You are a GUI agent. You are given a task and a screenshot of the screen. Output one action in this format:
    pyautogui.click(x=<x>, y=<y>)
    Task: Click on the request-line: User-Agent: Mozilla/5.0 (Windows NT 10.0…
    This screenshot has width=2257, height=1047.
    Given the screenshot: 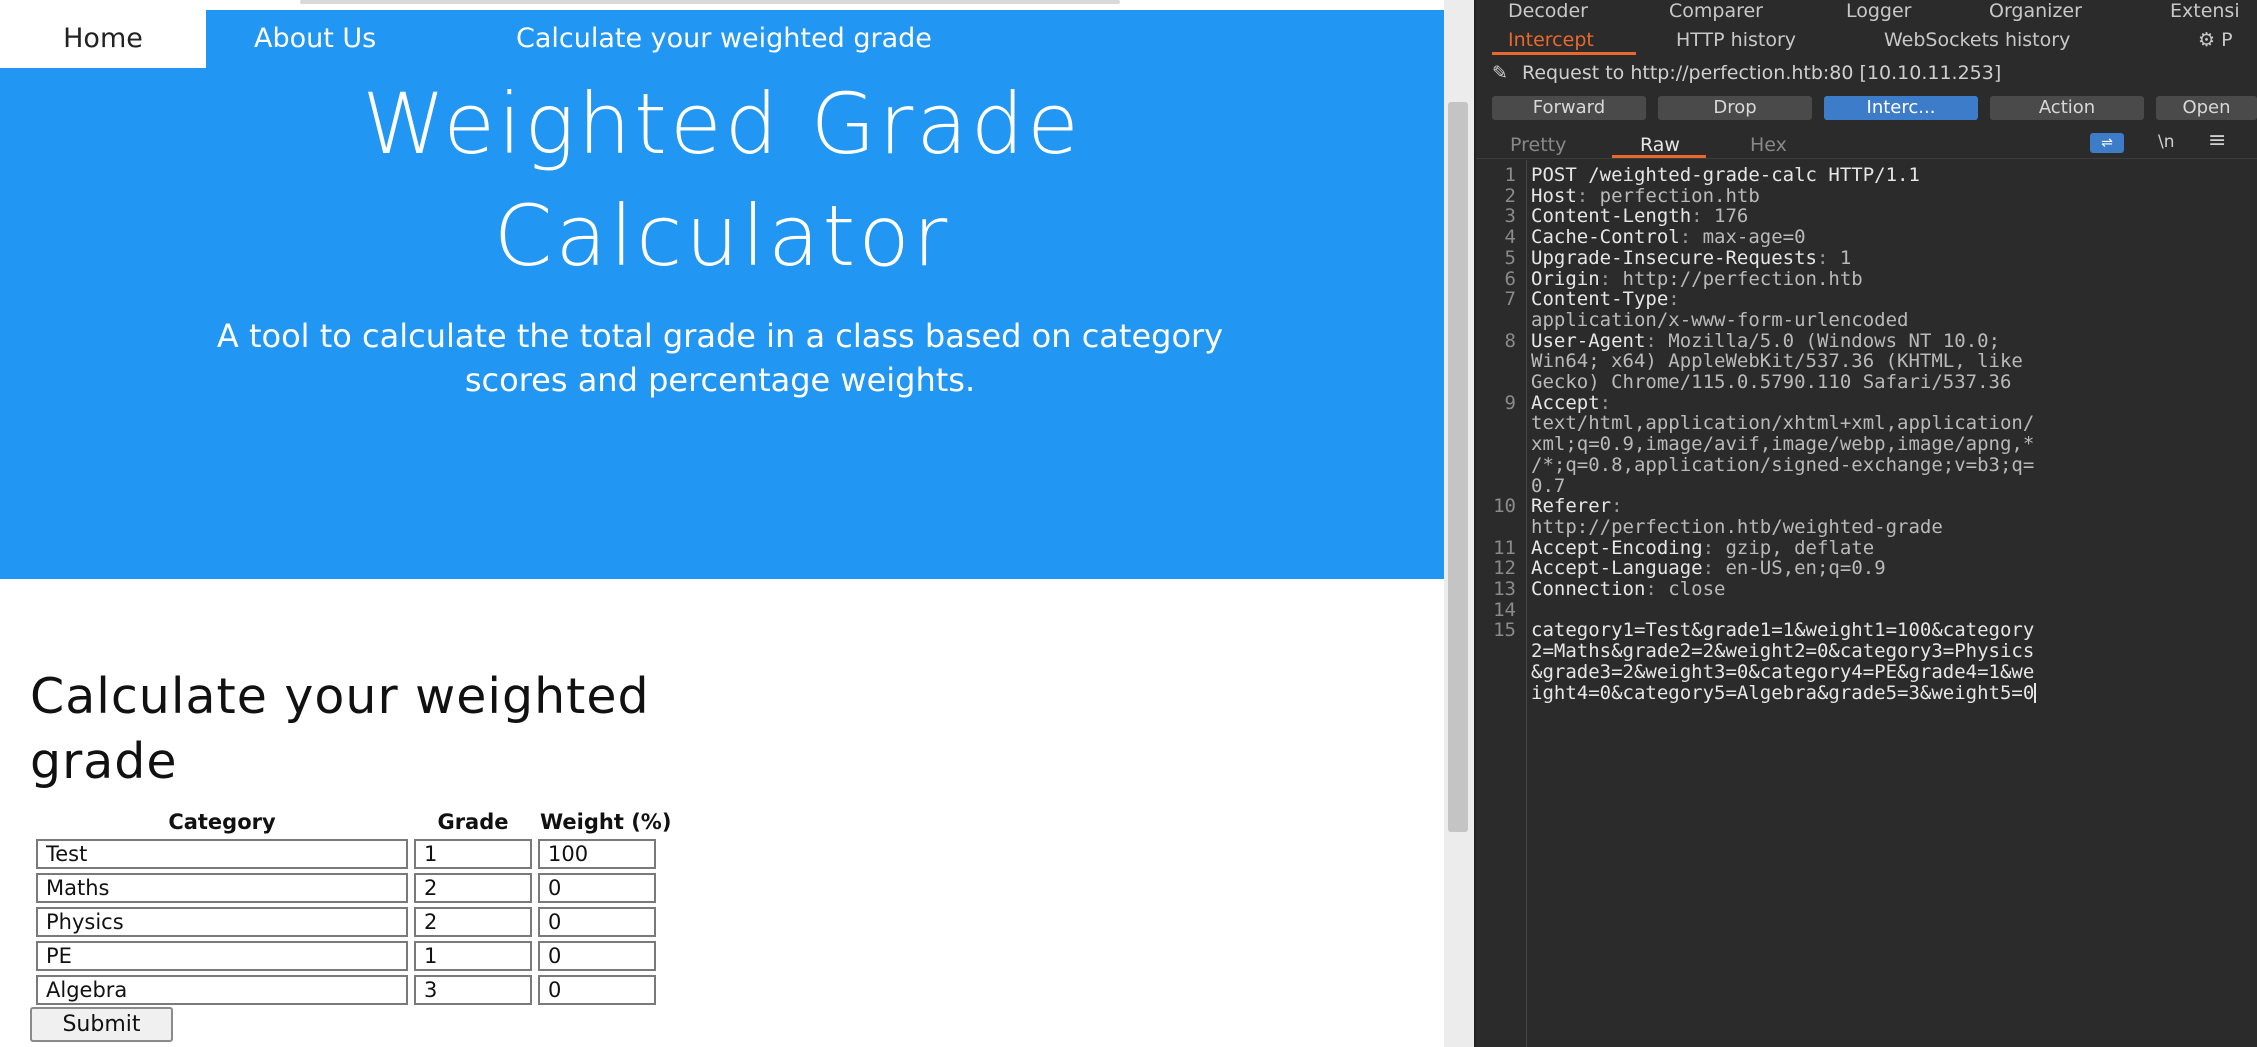 What is the action you would take?
    pyautogui.click(x=1765, y=341)
    